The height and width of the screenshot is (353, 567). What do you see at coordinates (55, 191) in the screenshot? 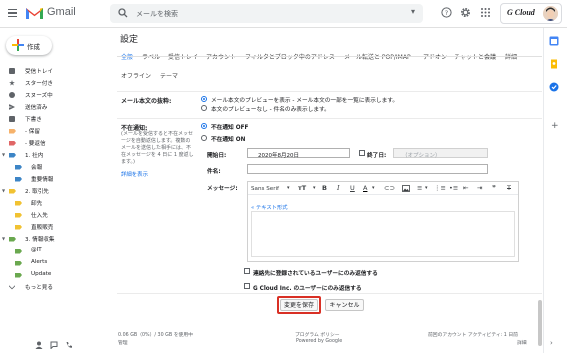
I see `sidebar-item: ▼ 2. 取引先` at bounding box center [55, 191].